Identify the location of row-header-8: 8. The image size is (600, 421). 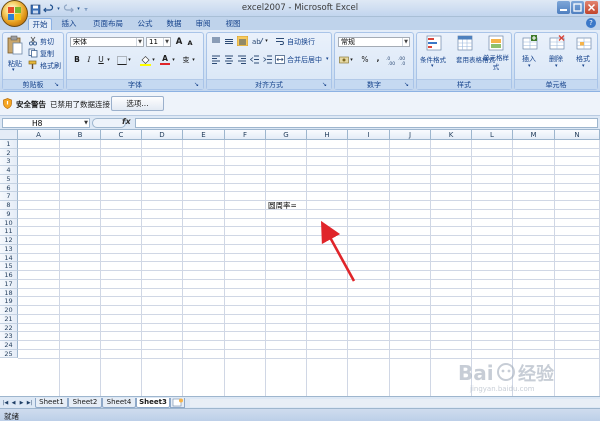
(9, 205).